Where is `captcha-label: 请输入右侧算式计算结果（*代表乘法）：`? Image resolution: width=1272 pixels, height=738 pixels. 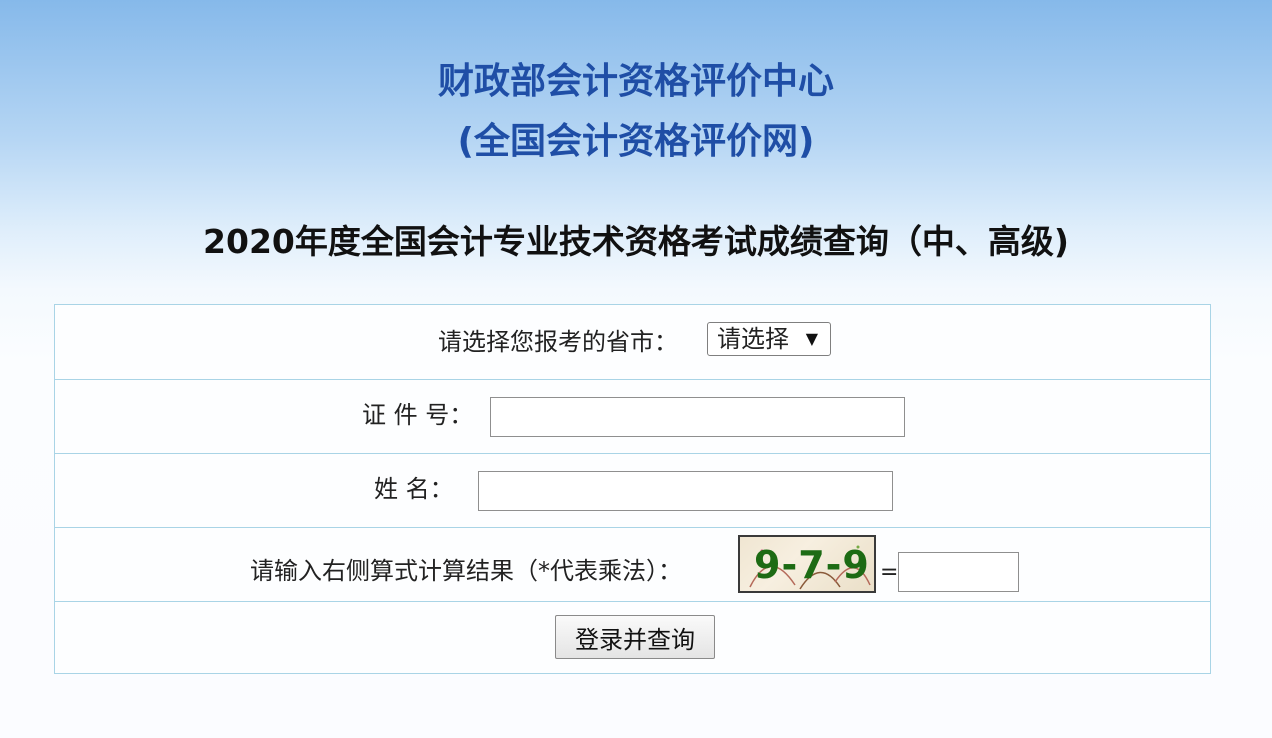 captcha-label: 请输入右侧算式计算结果（*代表乘法）： is located at coordinates (466, 571).